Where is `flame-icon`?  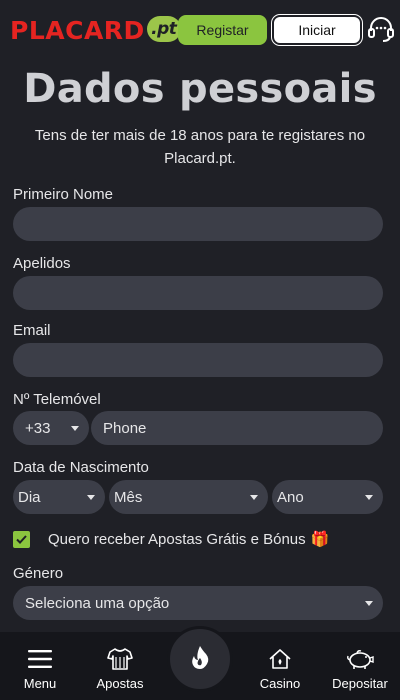 flame-icon is located at coordinates (200, 659).